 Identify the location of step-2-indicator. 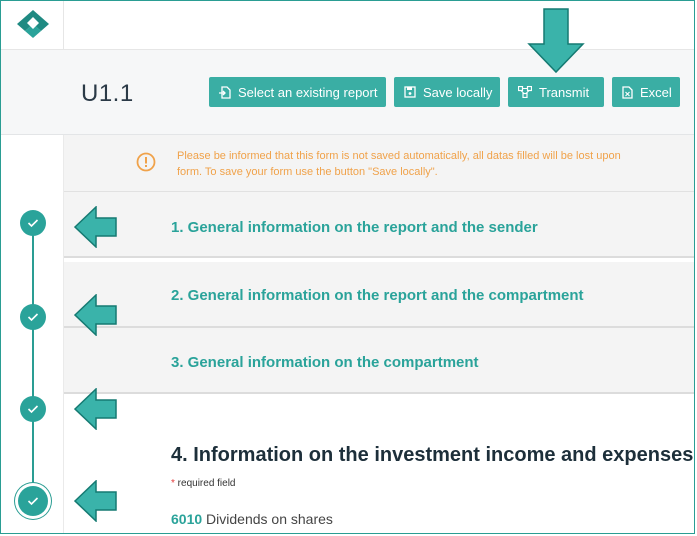
(33, 317).